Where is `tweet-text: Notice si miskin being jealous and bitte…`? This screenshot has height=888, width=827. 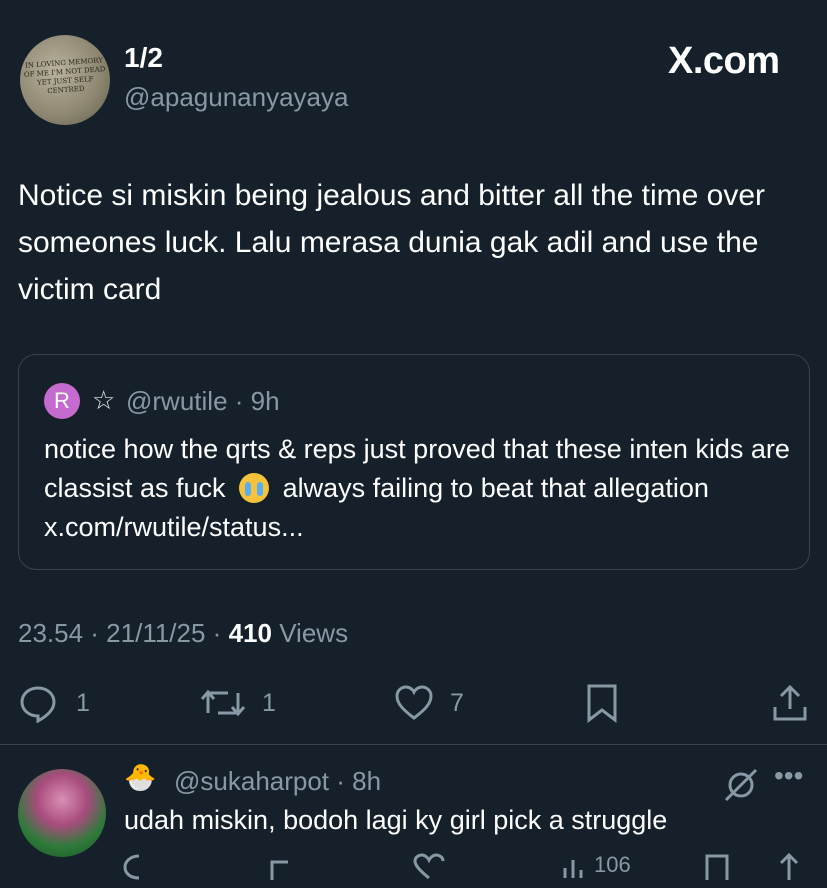 tweet-text: Notice si miskin being jealous and bitte… is located at coordinates (392, 242).